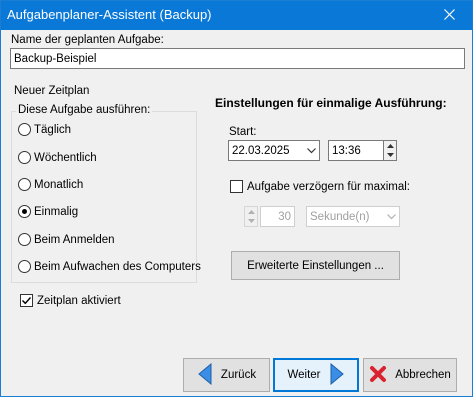 Image resolution: width=473 pixels, height=397 pixels. I want to click on delay-unit-select: Sekunde(n), so click(353, 216).